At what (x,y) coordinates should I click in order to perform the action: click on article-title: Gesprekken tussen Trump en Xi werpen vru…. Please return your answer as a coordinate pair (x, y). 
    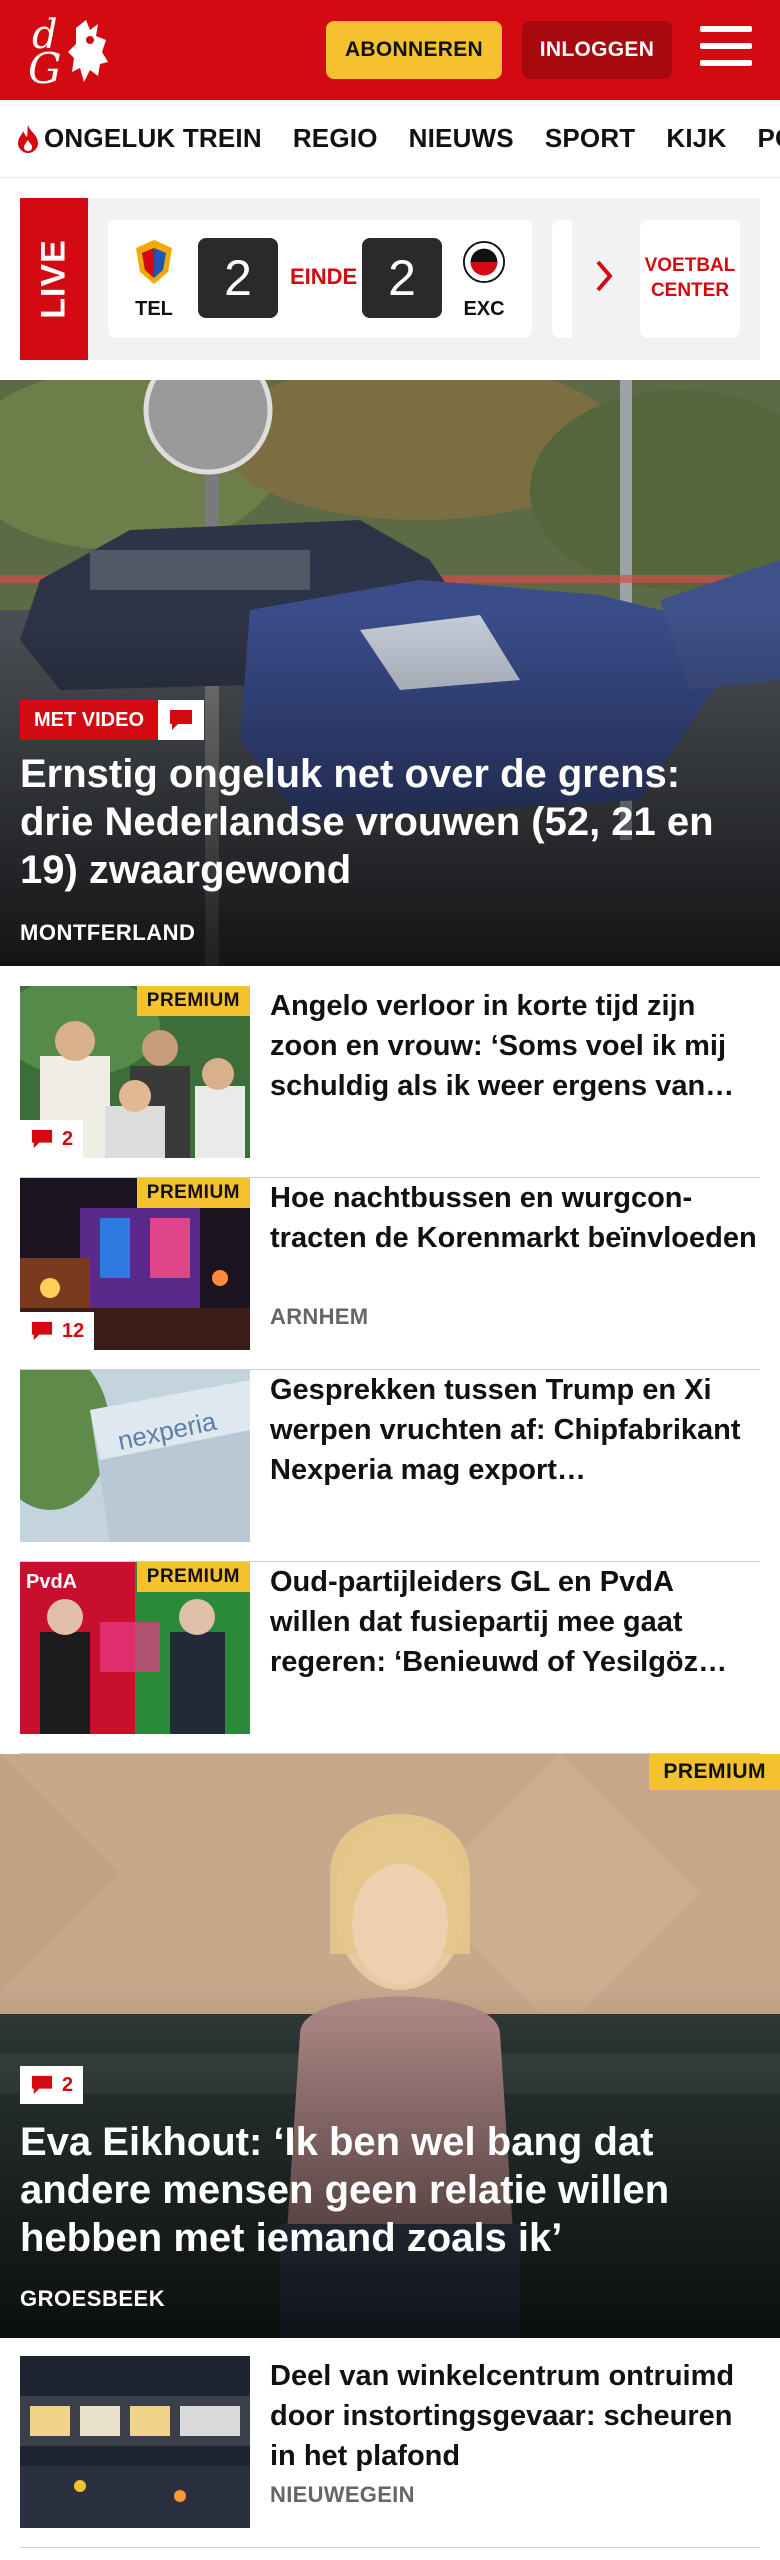
    Looking at the image, I should click on (505, 1430).